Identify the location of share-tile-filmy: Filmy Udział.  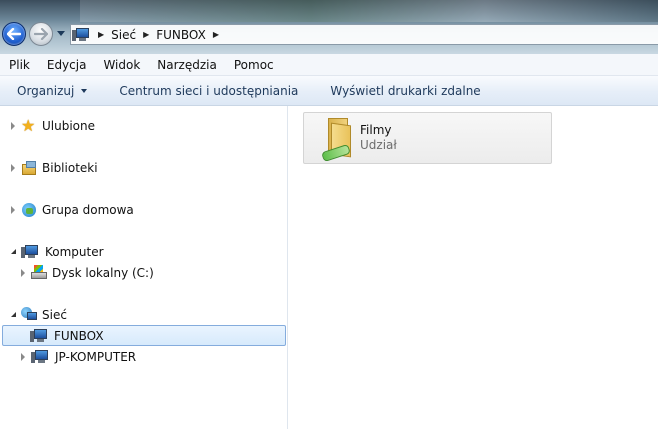
(427, 138).